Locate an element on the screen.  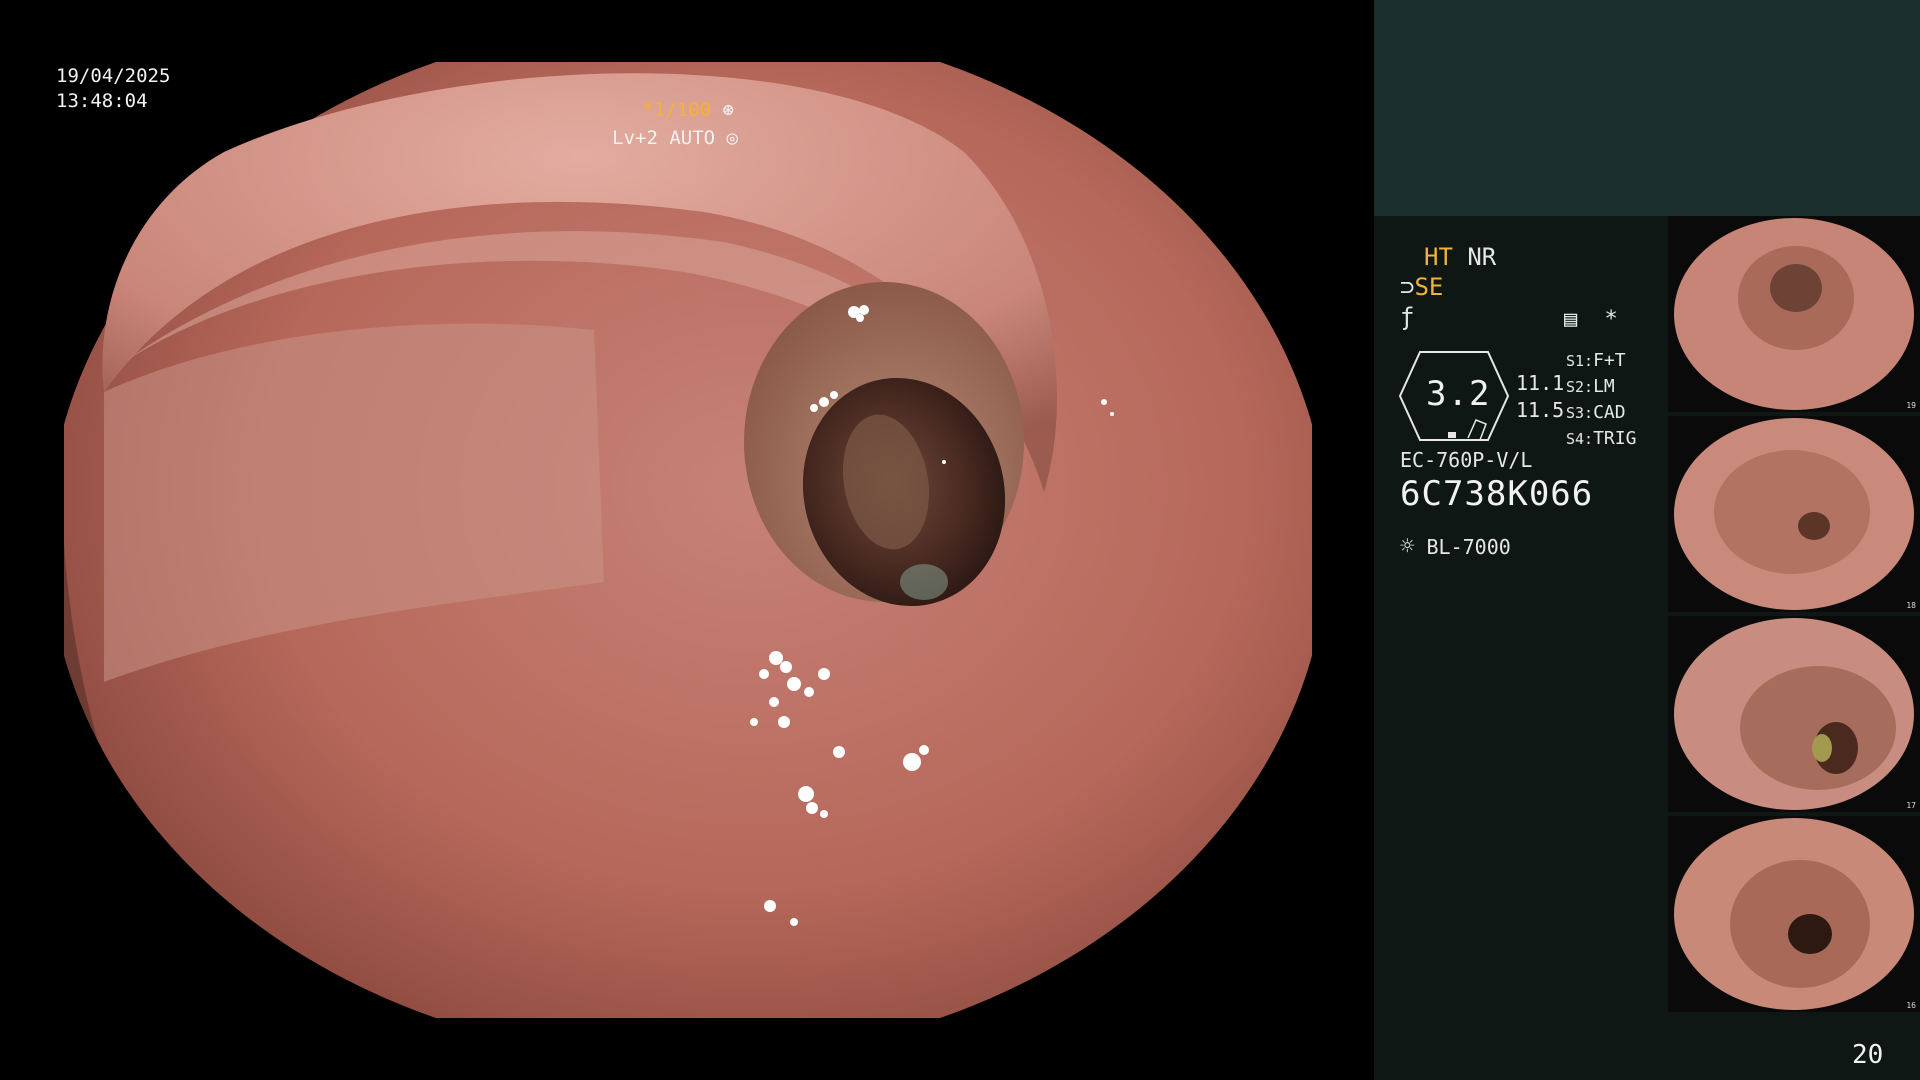
switch-row: S2:LM is located at coordinates (1590, 386).